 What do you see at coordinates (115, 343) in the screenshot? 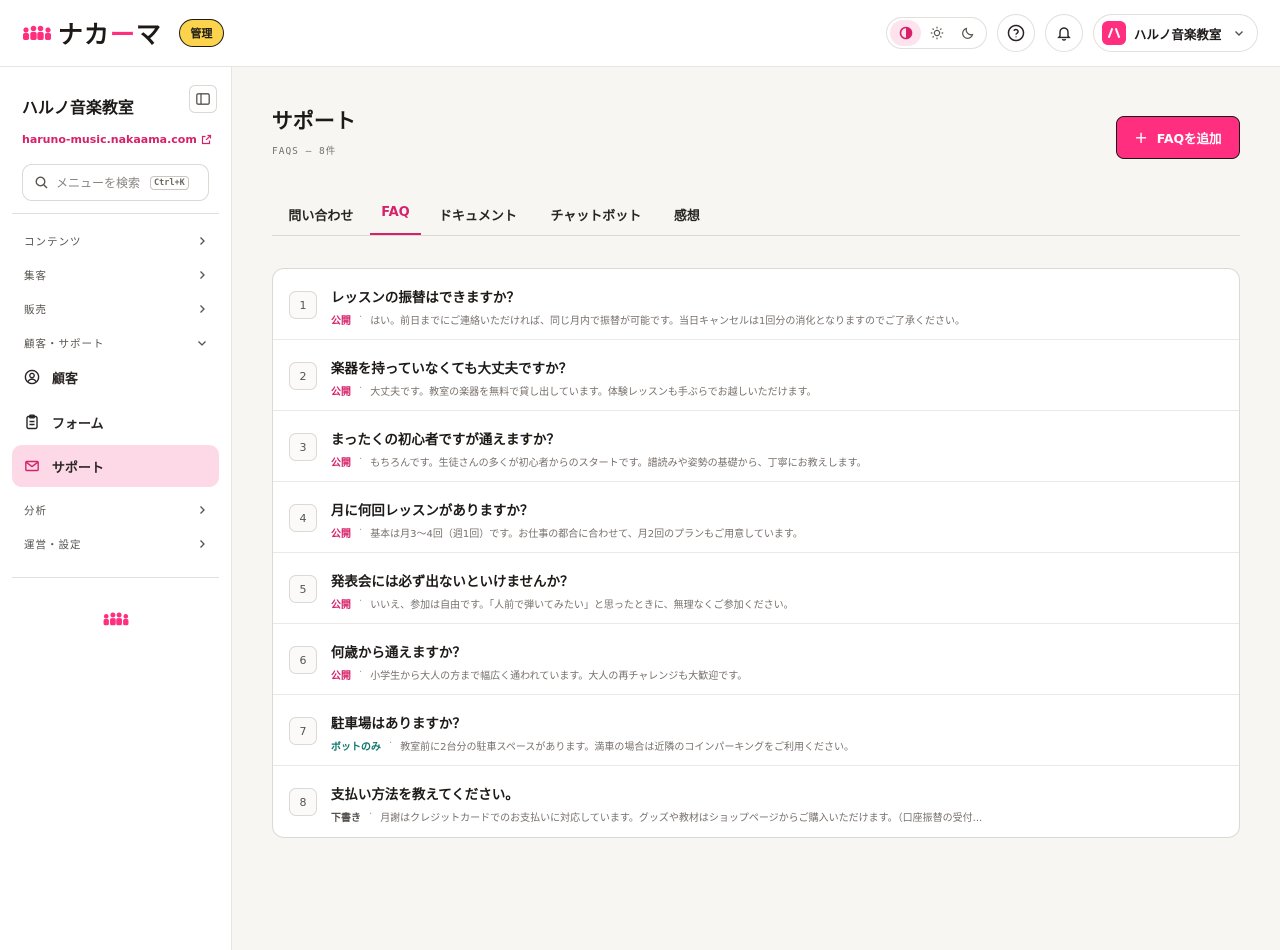
I see `nav-section-customer-support: 顧客・サポート` at bounding box center [115, 343].